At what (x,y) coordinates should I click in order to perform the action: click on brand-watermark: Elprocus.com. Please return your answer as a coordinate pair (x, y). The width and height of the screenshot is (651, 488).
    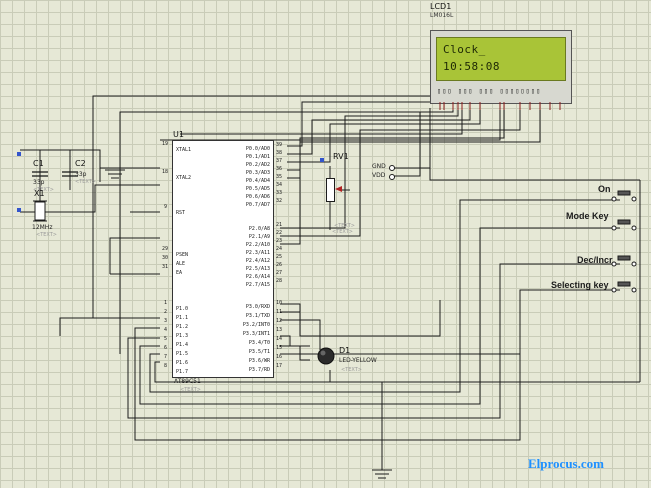
    Looking at the image, I should click on (566, 463).